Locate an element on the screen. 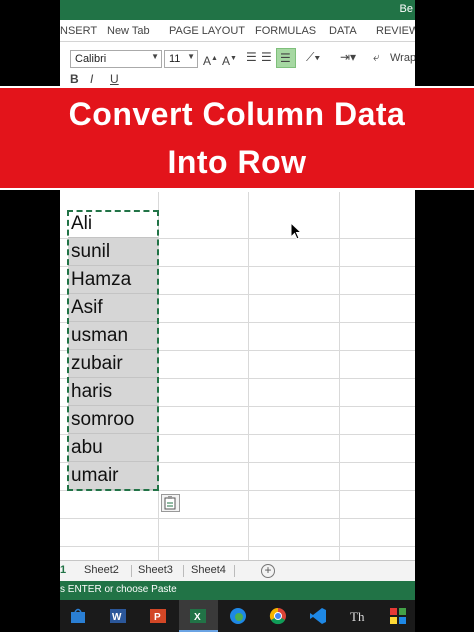  word-icon: W is located at coordinates (118, 616).